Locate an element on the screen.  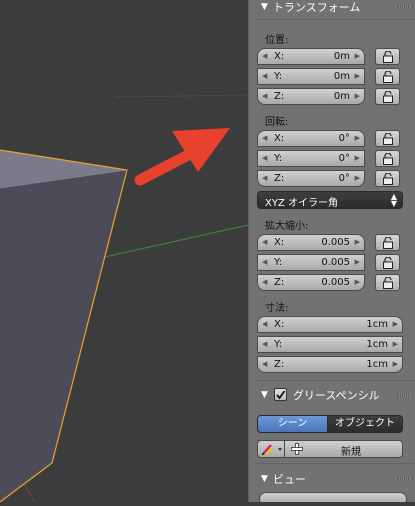
pencil-icon is located at coordinates (271, 450).